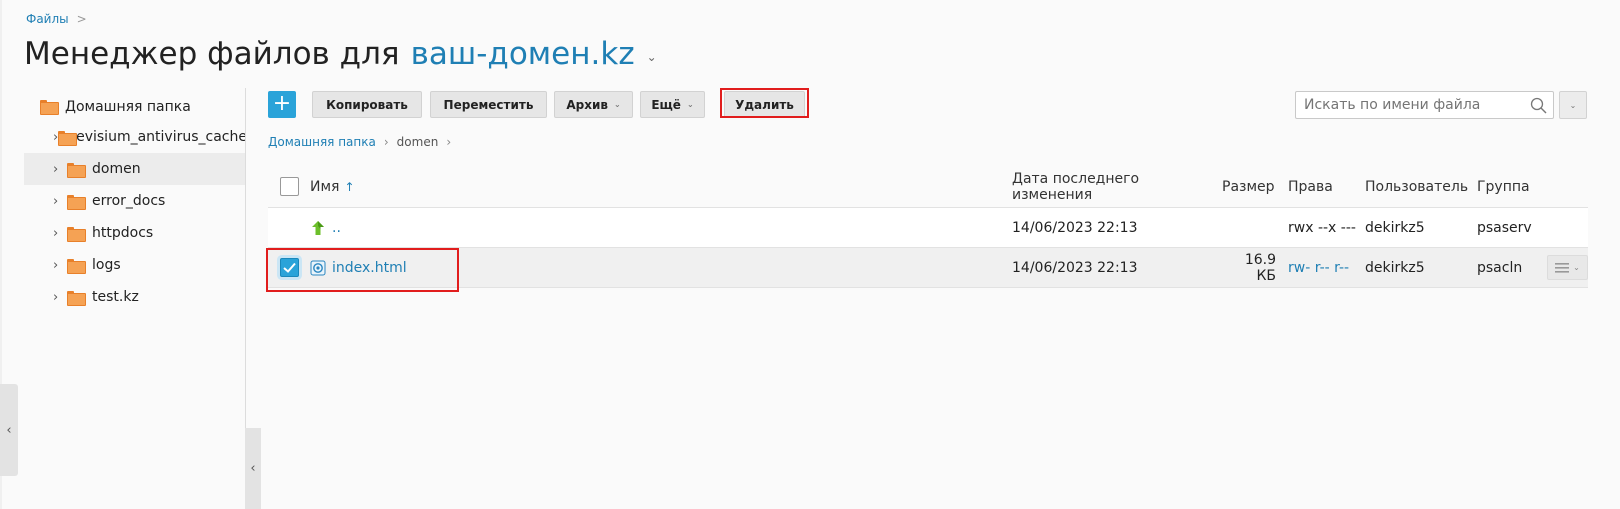 The height and width of the screenshot is (509, 1620). I want to click on page-title: Менеджер файлов для ваш-домен.kz ⌄, so click(340, 54).